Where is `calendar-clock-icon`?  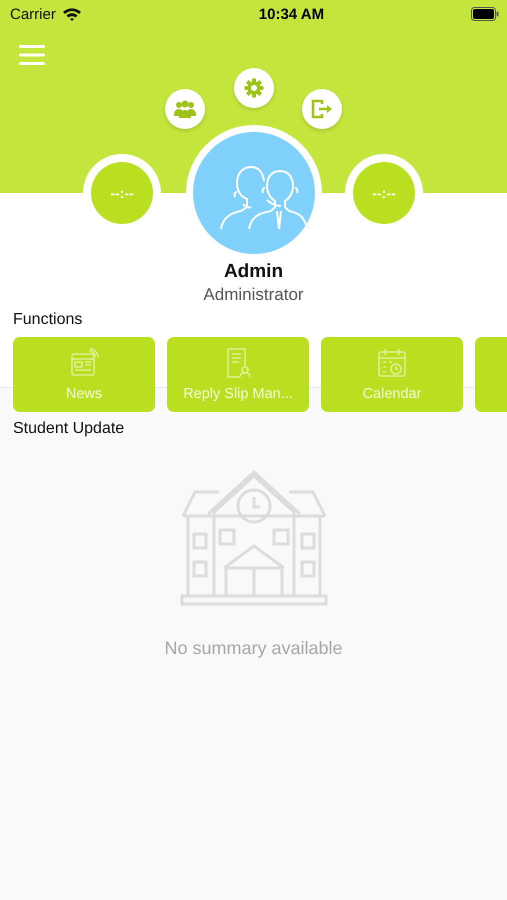
calendar-clock-icon is located at coordinates (392, 363).